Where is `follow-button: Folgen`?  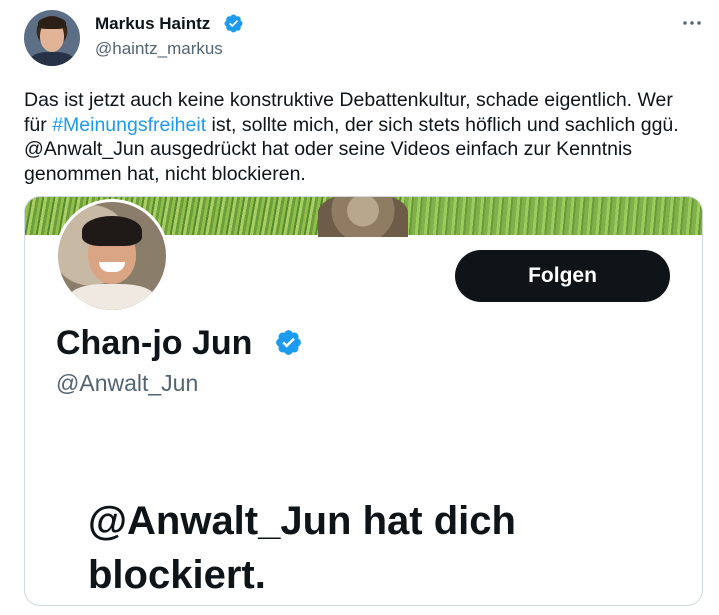 follow-button: Folgen is located at coordinates (562, 276).